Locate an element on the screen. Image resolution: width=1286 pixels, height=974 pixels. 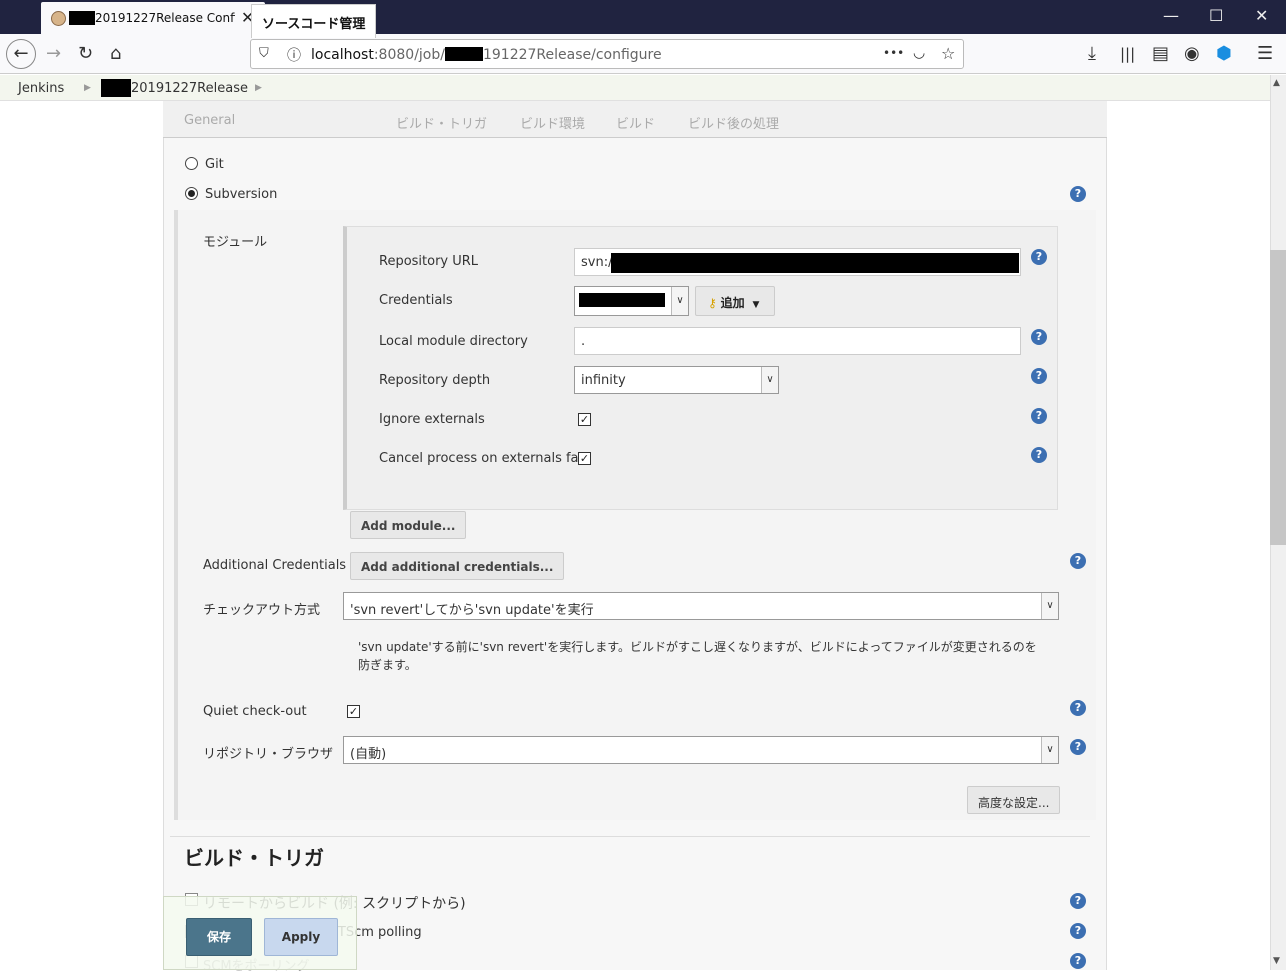
repository-depth-label: Repository depth is located at coordinates (435, 380).